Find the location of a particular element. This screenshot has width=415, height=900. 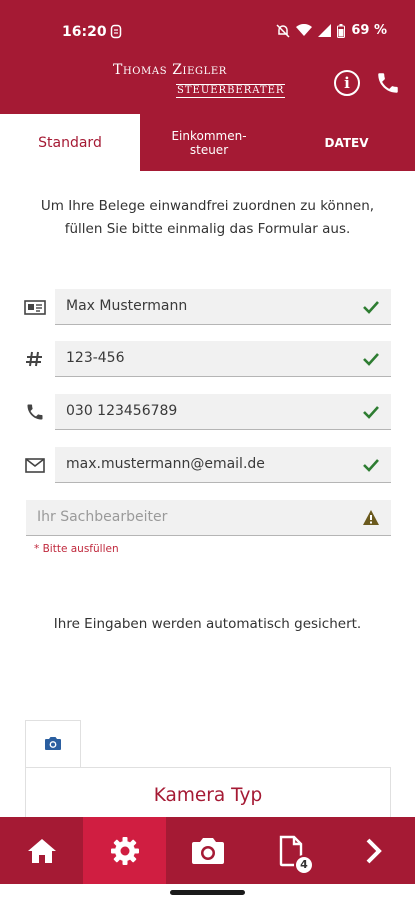

gear-icon is located at coordinates (124, 850).